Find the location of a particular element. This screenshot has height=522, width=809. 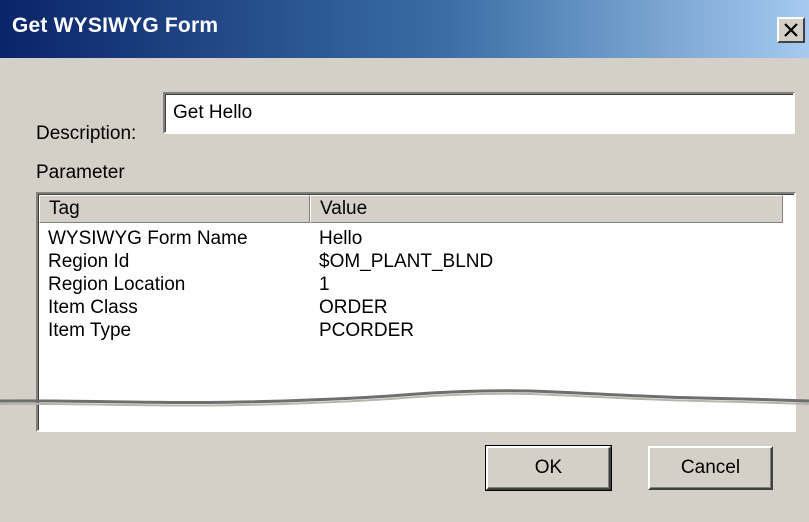

description-input is located at coordinates (479, 113).